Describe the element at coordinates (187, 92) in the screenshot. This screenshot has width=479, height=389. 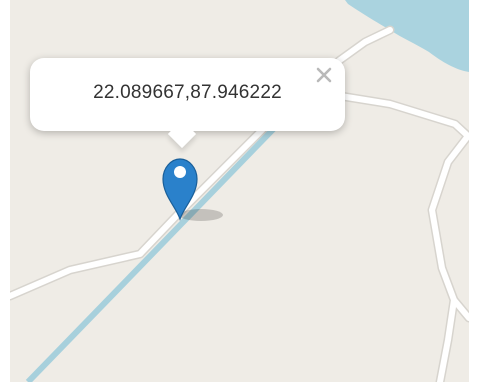
I see `popup-coordinates-text: 22.089667,87.946222` at that location.